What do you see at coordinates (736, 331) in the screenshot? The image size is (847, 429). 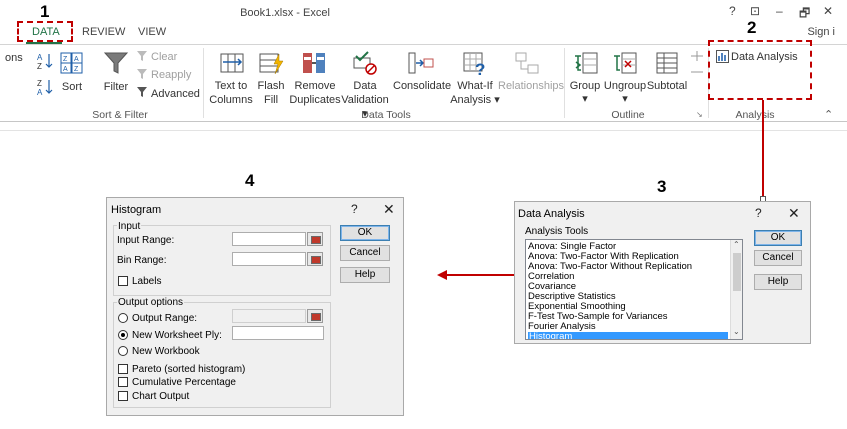 I see `scroll-down-icon: ⌄` at bounding box center [736, 331].